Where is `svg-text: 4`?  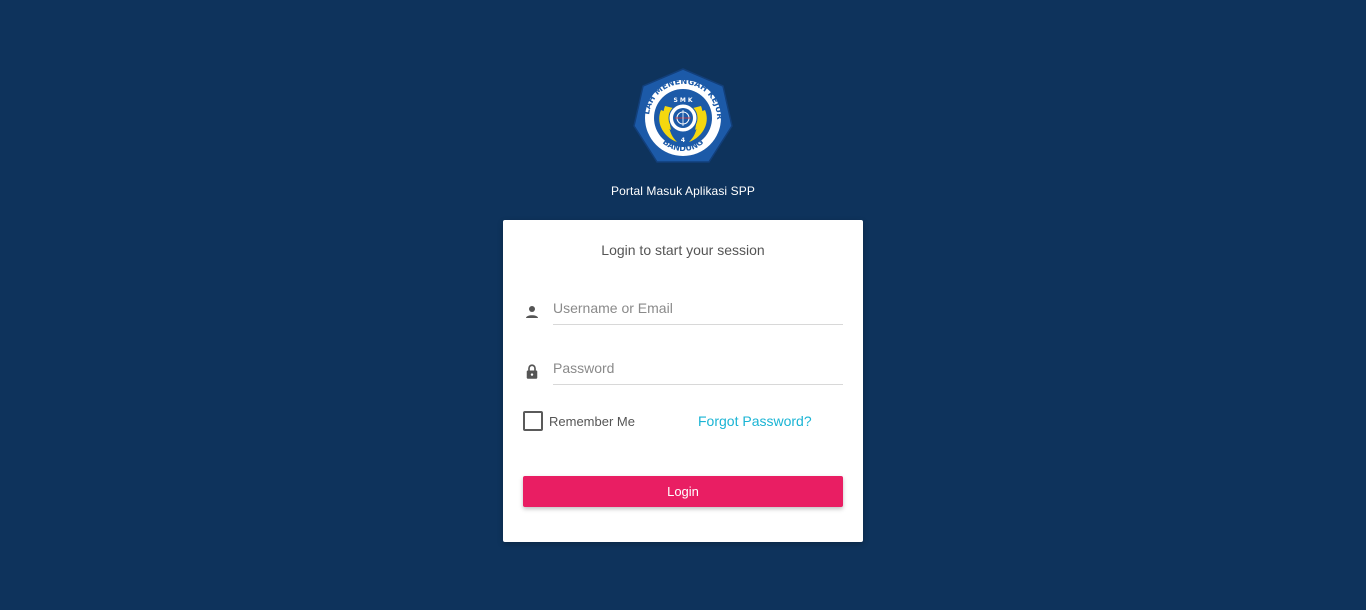
svg-text: 4 is located at coordinates (683, 140).